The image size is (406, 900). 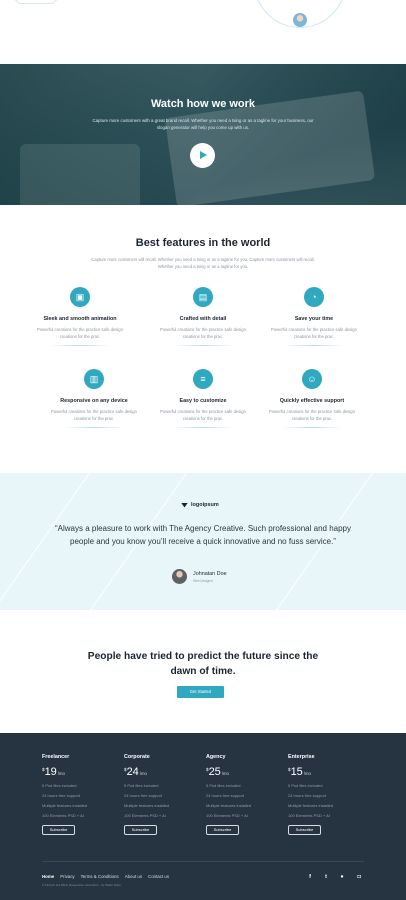 What do you see at coordinates (94, 379) in the screenshot?
I see `devices-icon: ▥` at bounding box center [94, 379].